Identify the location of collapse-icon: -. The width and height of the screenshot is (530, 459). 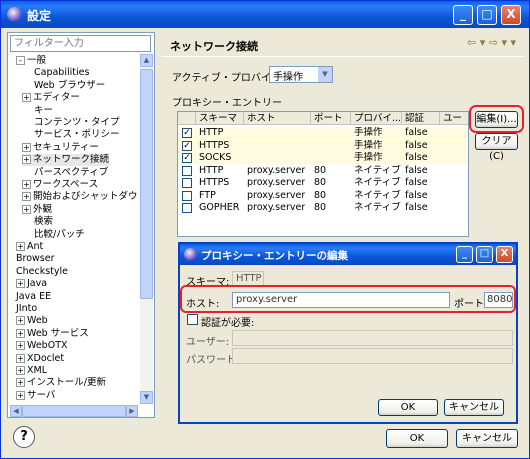
(20, 60).